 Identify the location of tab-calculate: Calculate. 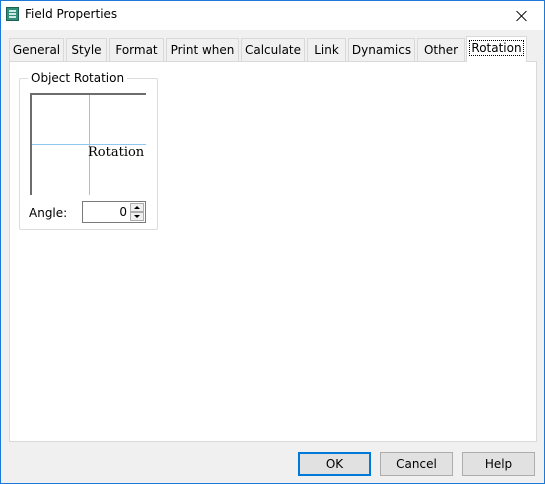
(273, 50).